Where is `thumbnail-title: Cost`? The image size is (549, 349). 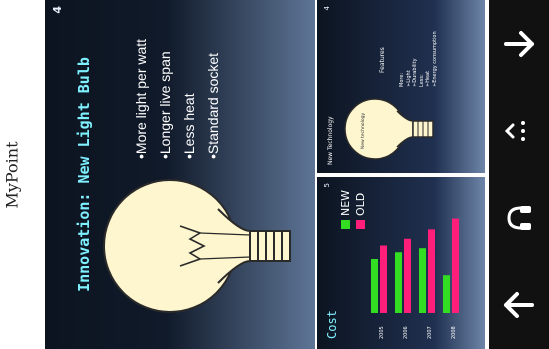 thumbnail-title: Cost is located at coordinates (332, 324).